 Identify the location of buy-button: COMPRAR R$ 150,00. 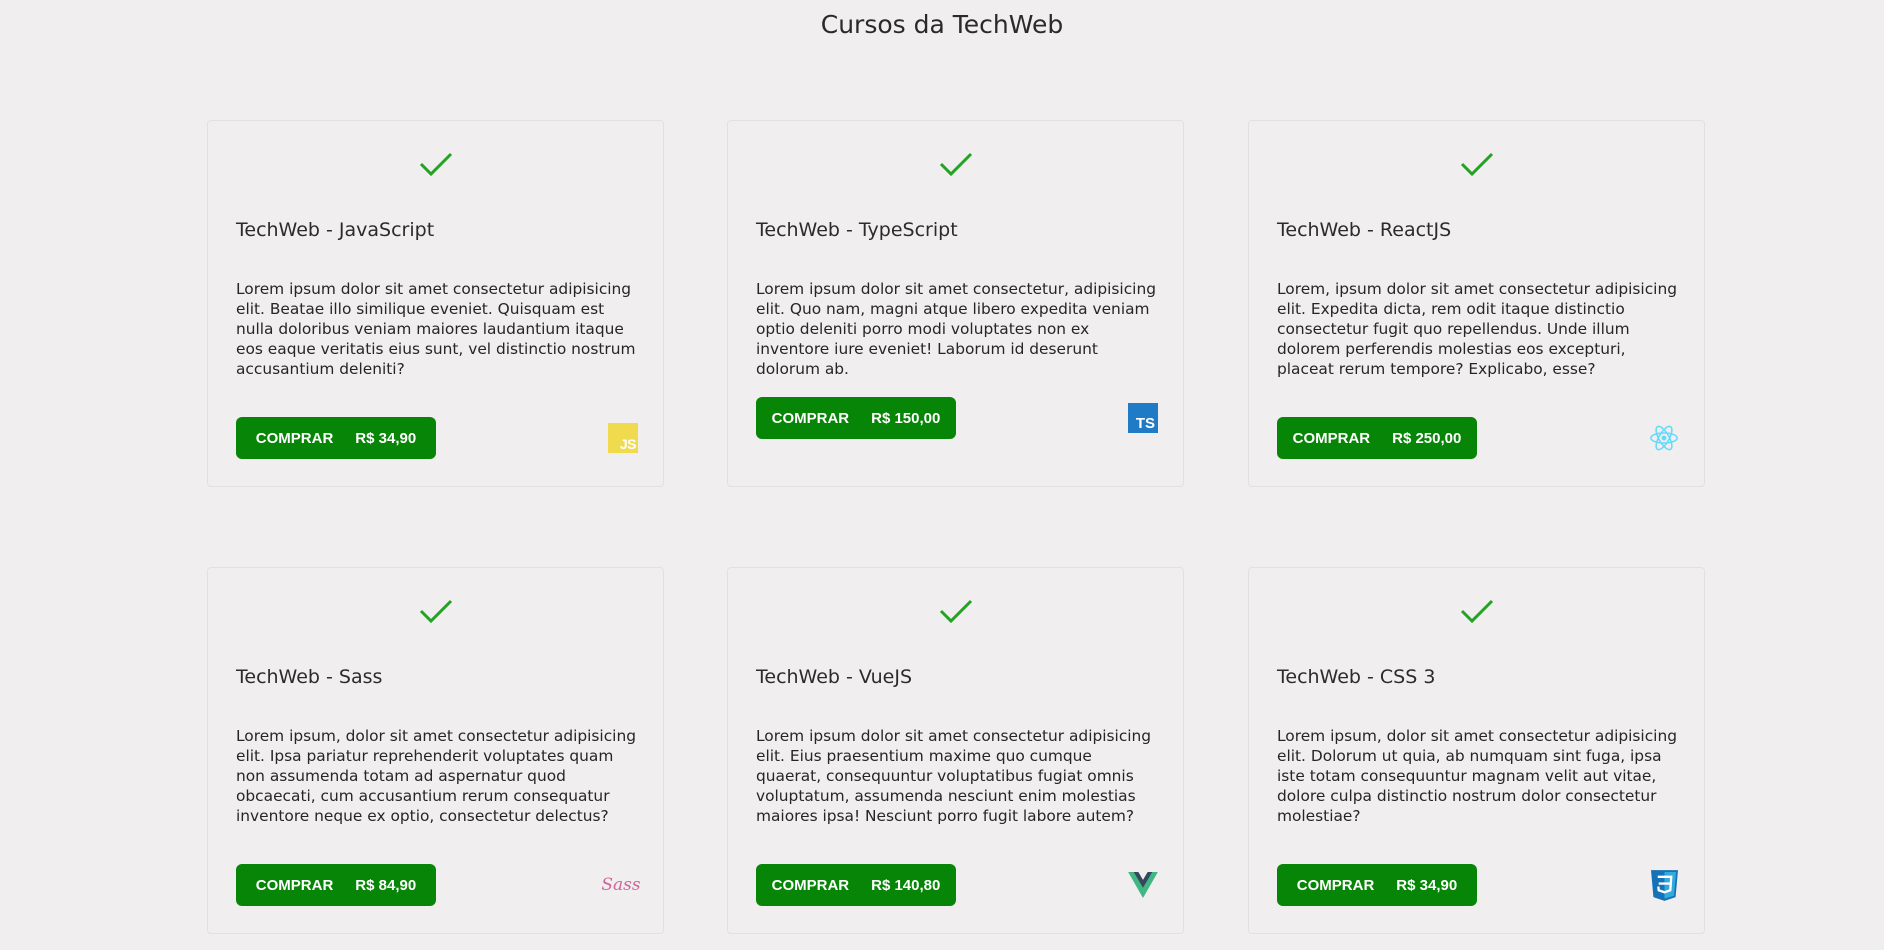
(856, 418).